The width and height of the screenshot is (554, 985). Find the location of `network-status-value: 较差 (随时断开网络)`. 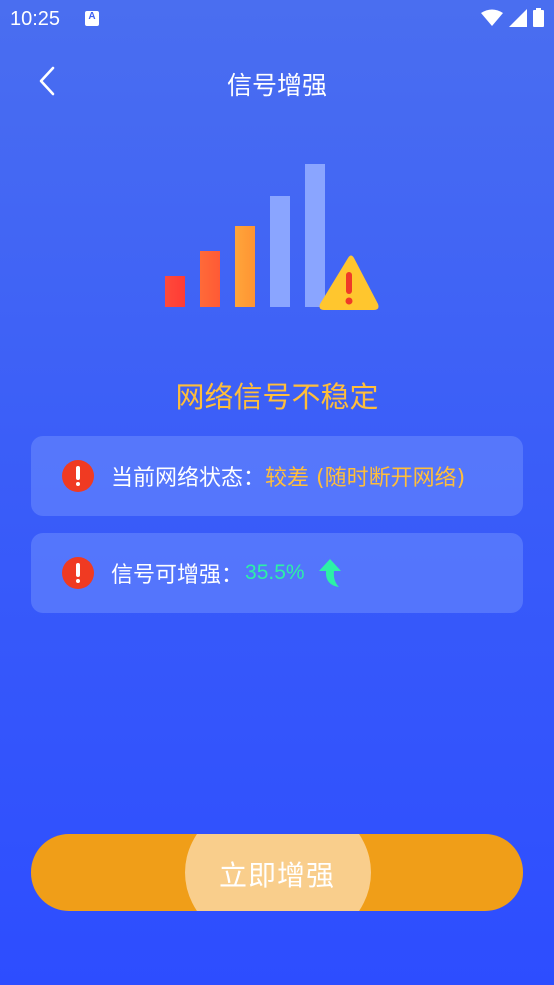

network-status-value: 较差 (随时断开网络) is located at coordinates (365, 478).